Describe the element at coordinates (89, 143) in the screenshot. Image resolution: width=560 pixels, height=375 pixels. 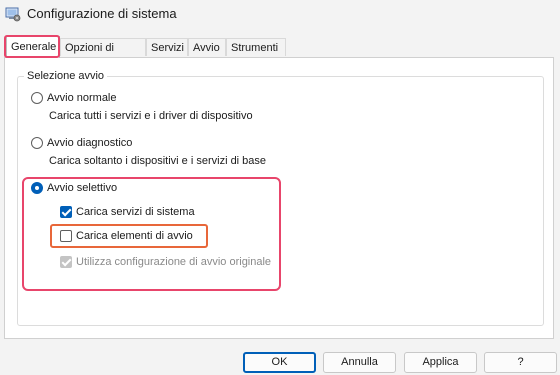
I see `diagnostic-startup-label: Avvio diagnostico` at that location.